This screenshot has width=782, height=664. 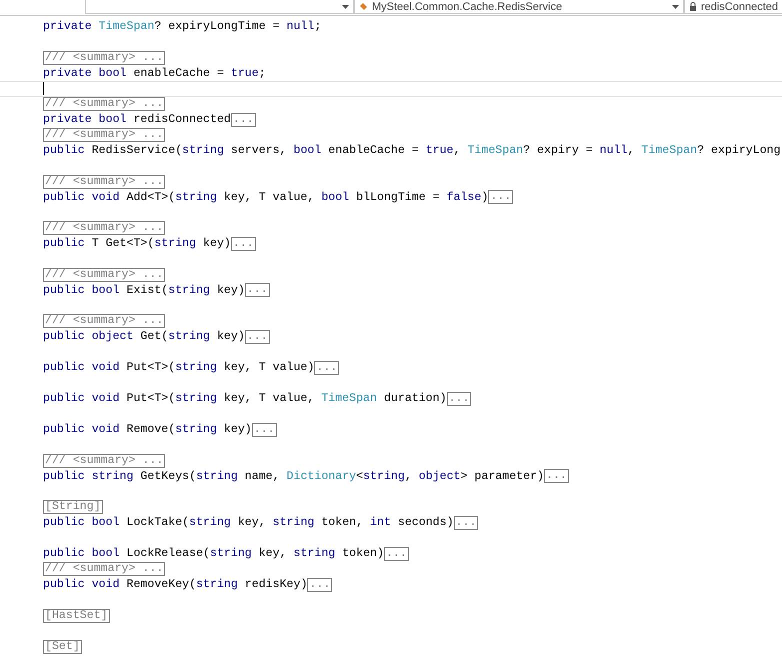 What do you see at coordinates (245, 399) in the screenshot?
I see `code-line: public void Put<T>(string key, T value, TimeSpan duration)` at bounding box center [245, 399].